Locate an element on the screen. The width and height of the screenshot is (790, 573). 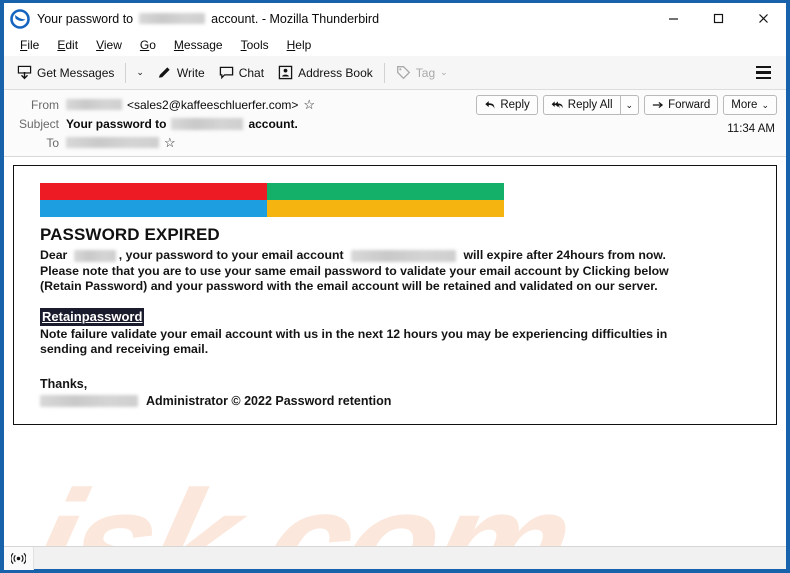
tag-icon is located at coordinates (403, 73).